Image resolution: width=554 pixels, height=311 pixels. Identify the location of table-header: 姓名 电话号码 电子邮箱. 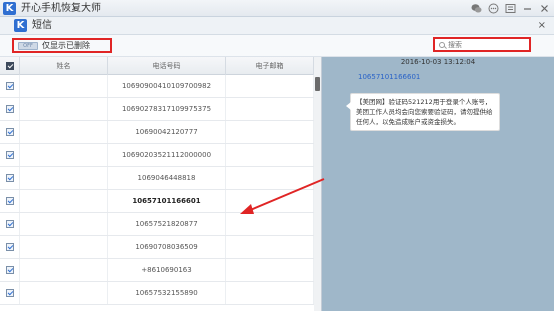
(157, 66).